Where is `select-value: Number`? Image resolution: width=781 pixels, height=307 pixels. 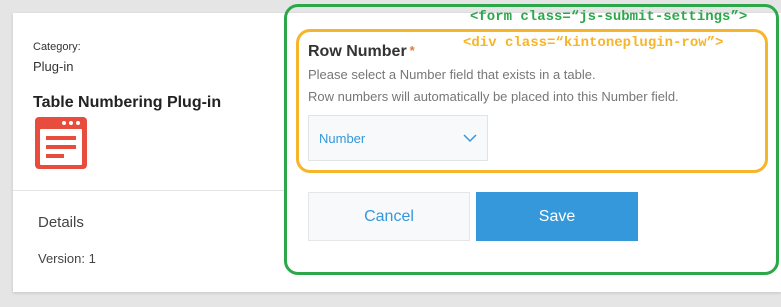 select-value: Number is located at coordinates (342, 138).